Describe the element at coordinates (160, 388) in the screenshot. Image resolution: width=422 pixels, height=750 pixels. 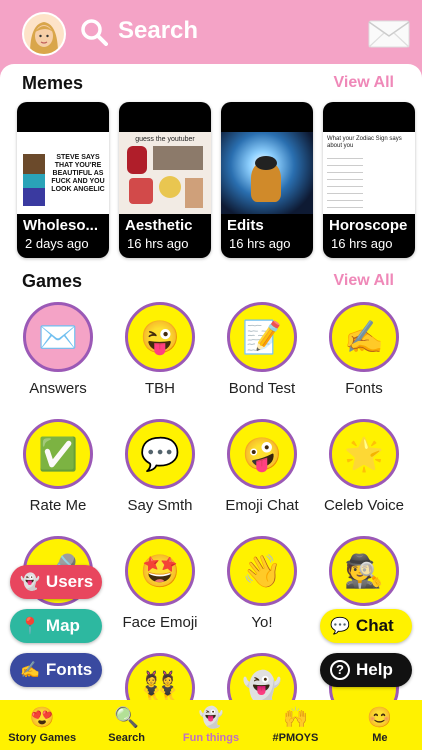
I see `game-label: TBH` at that location.